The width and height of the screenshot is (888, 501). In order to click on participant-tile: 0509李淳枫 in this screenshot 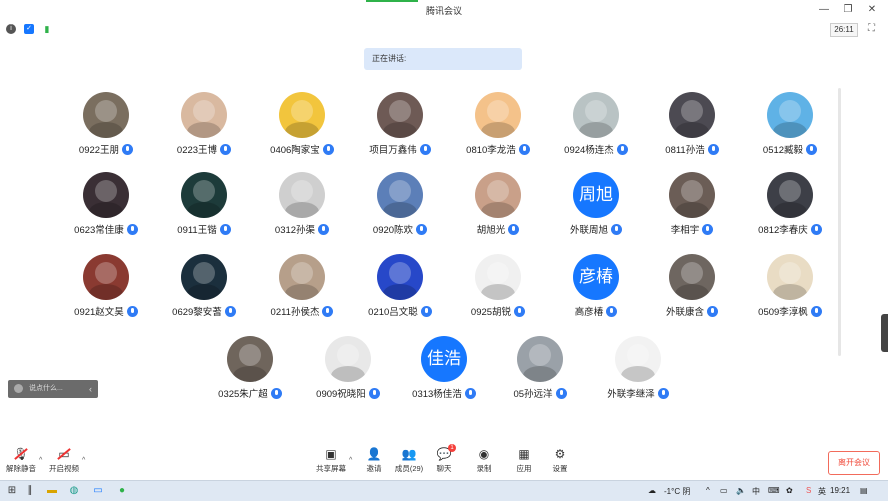, I will do `click(790, 287)`.